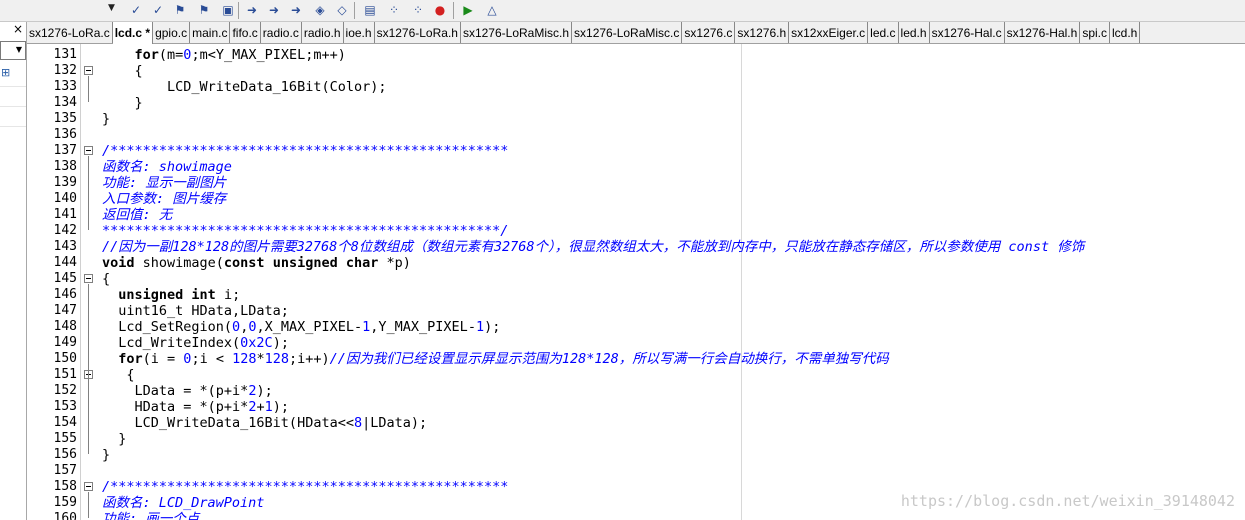 The height and width of the screenshot is (520, 1245). I want to click on tab-2: gpio.c, so click(172, 32).